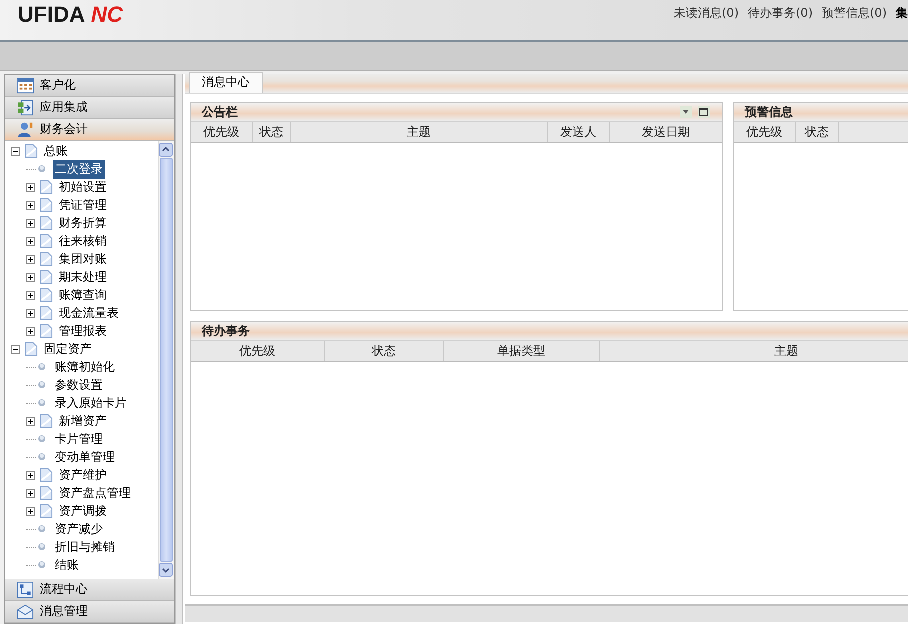  I want to click on tree-item: 固定资产, so click(68, 349).